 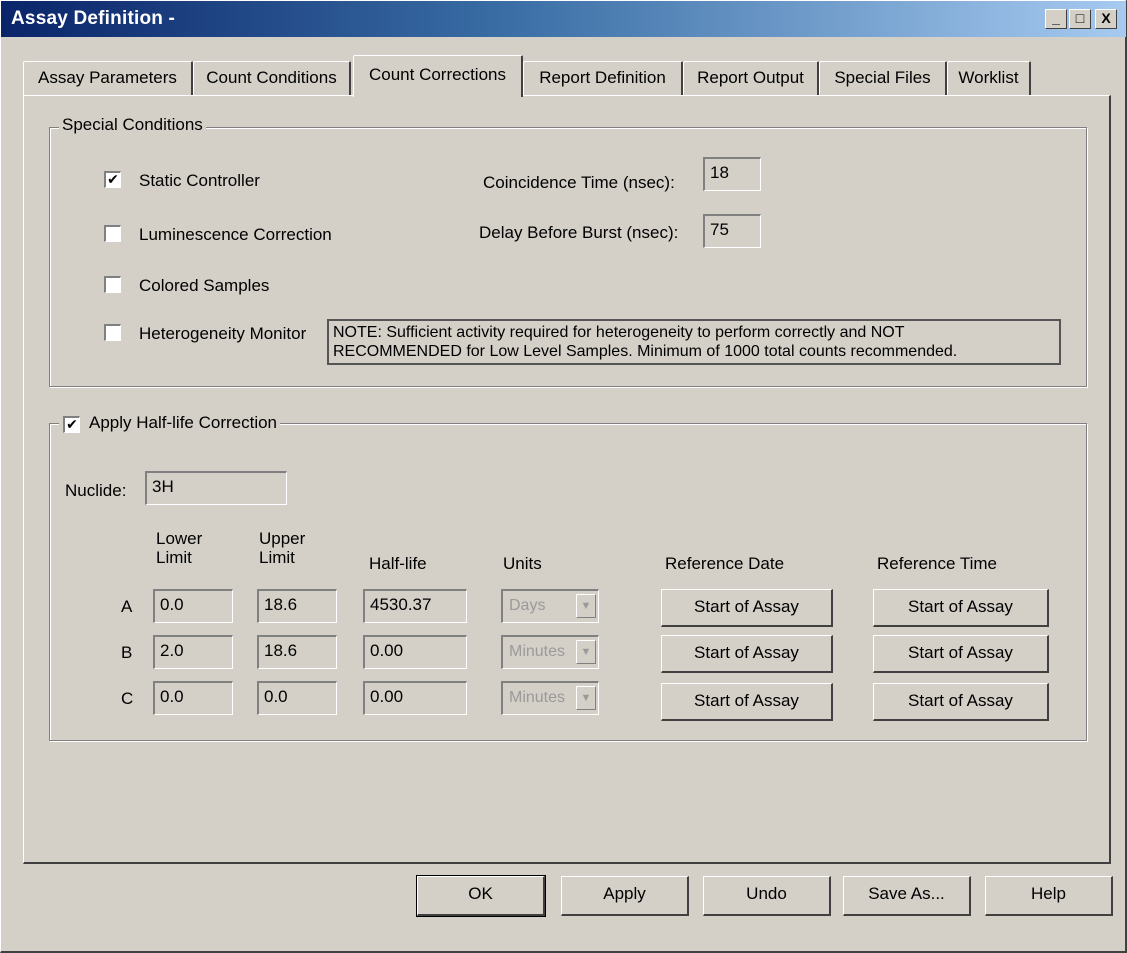 I want to click on row-c-reference-date-button: Start of Assay, so click(x=747, y=702).